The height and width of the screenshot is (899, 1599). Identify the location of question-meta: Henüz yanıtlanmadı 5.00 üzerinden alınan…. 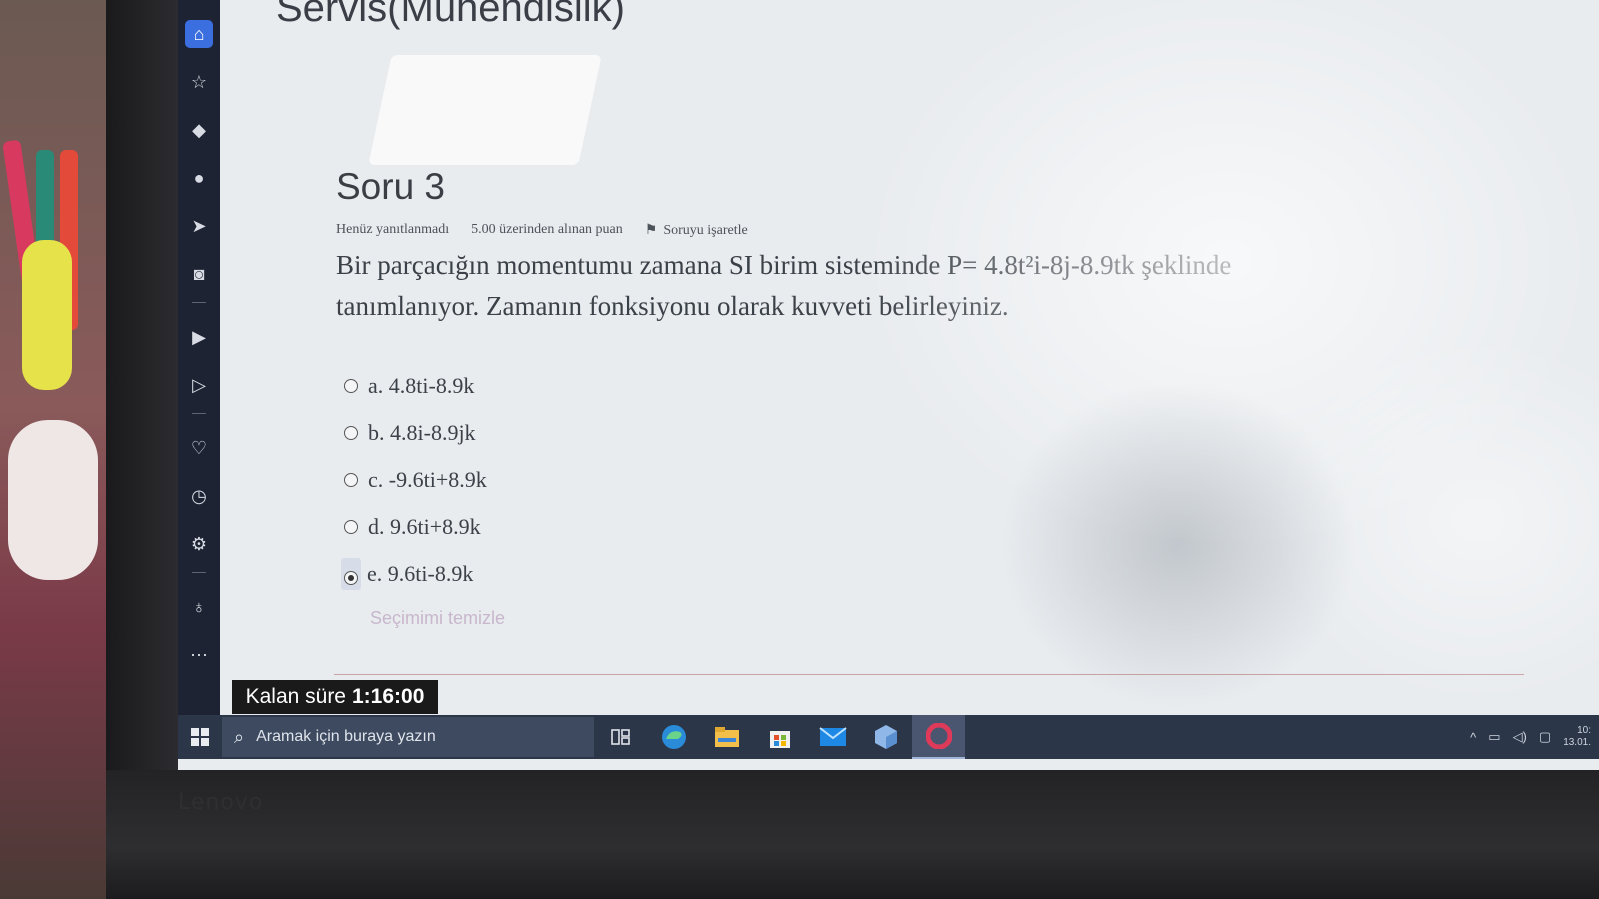
(542, 230).